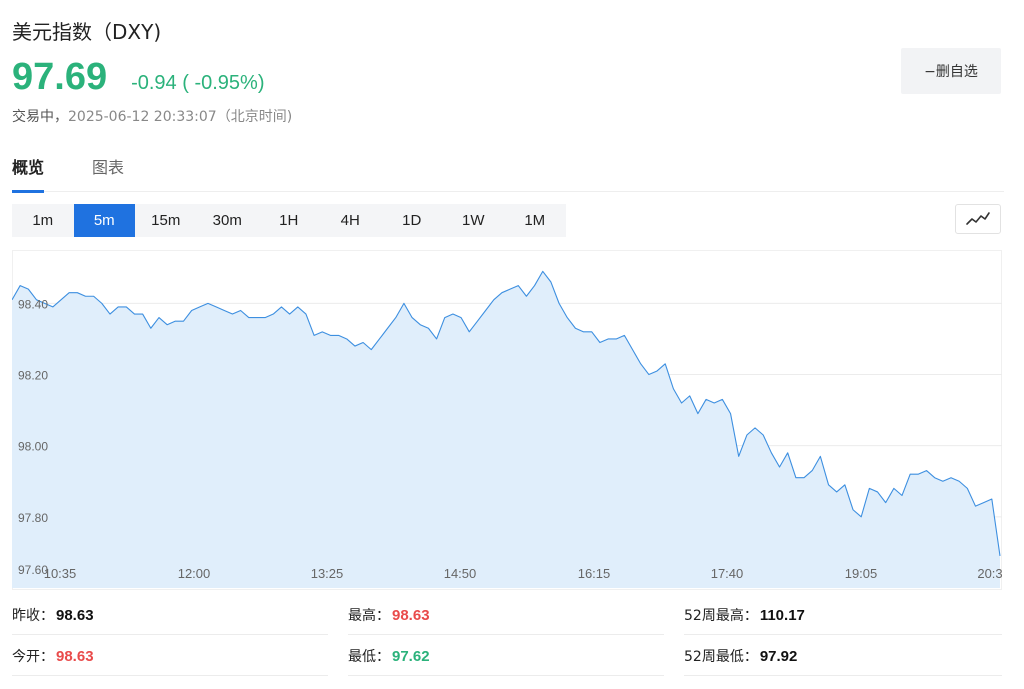 Image resolution: width=1024 pixels, height=689 pixels. Describe the element at coordinates (594, 573) in the screenshot. I see `x-tick-label: 16:15` at that location.